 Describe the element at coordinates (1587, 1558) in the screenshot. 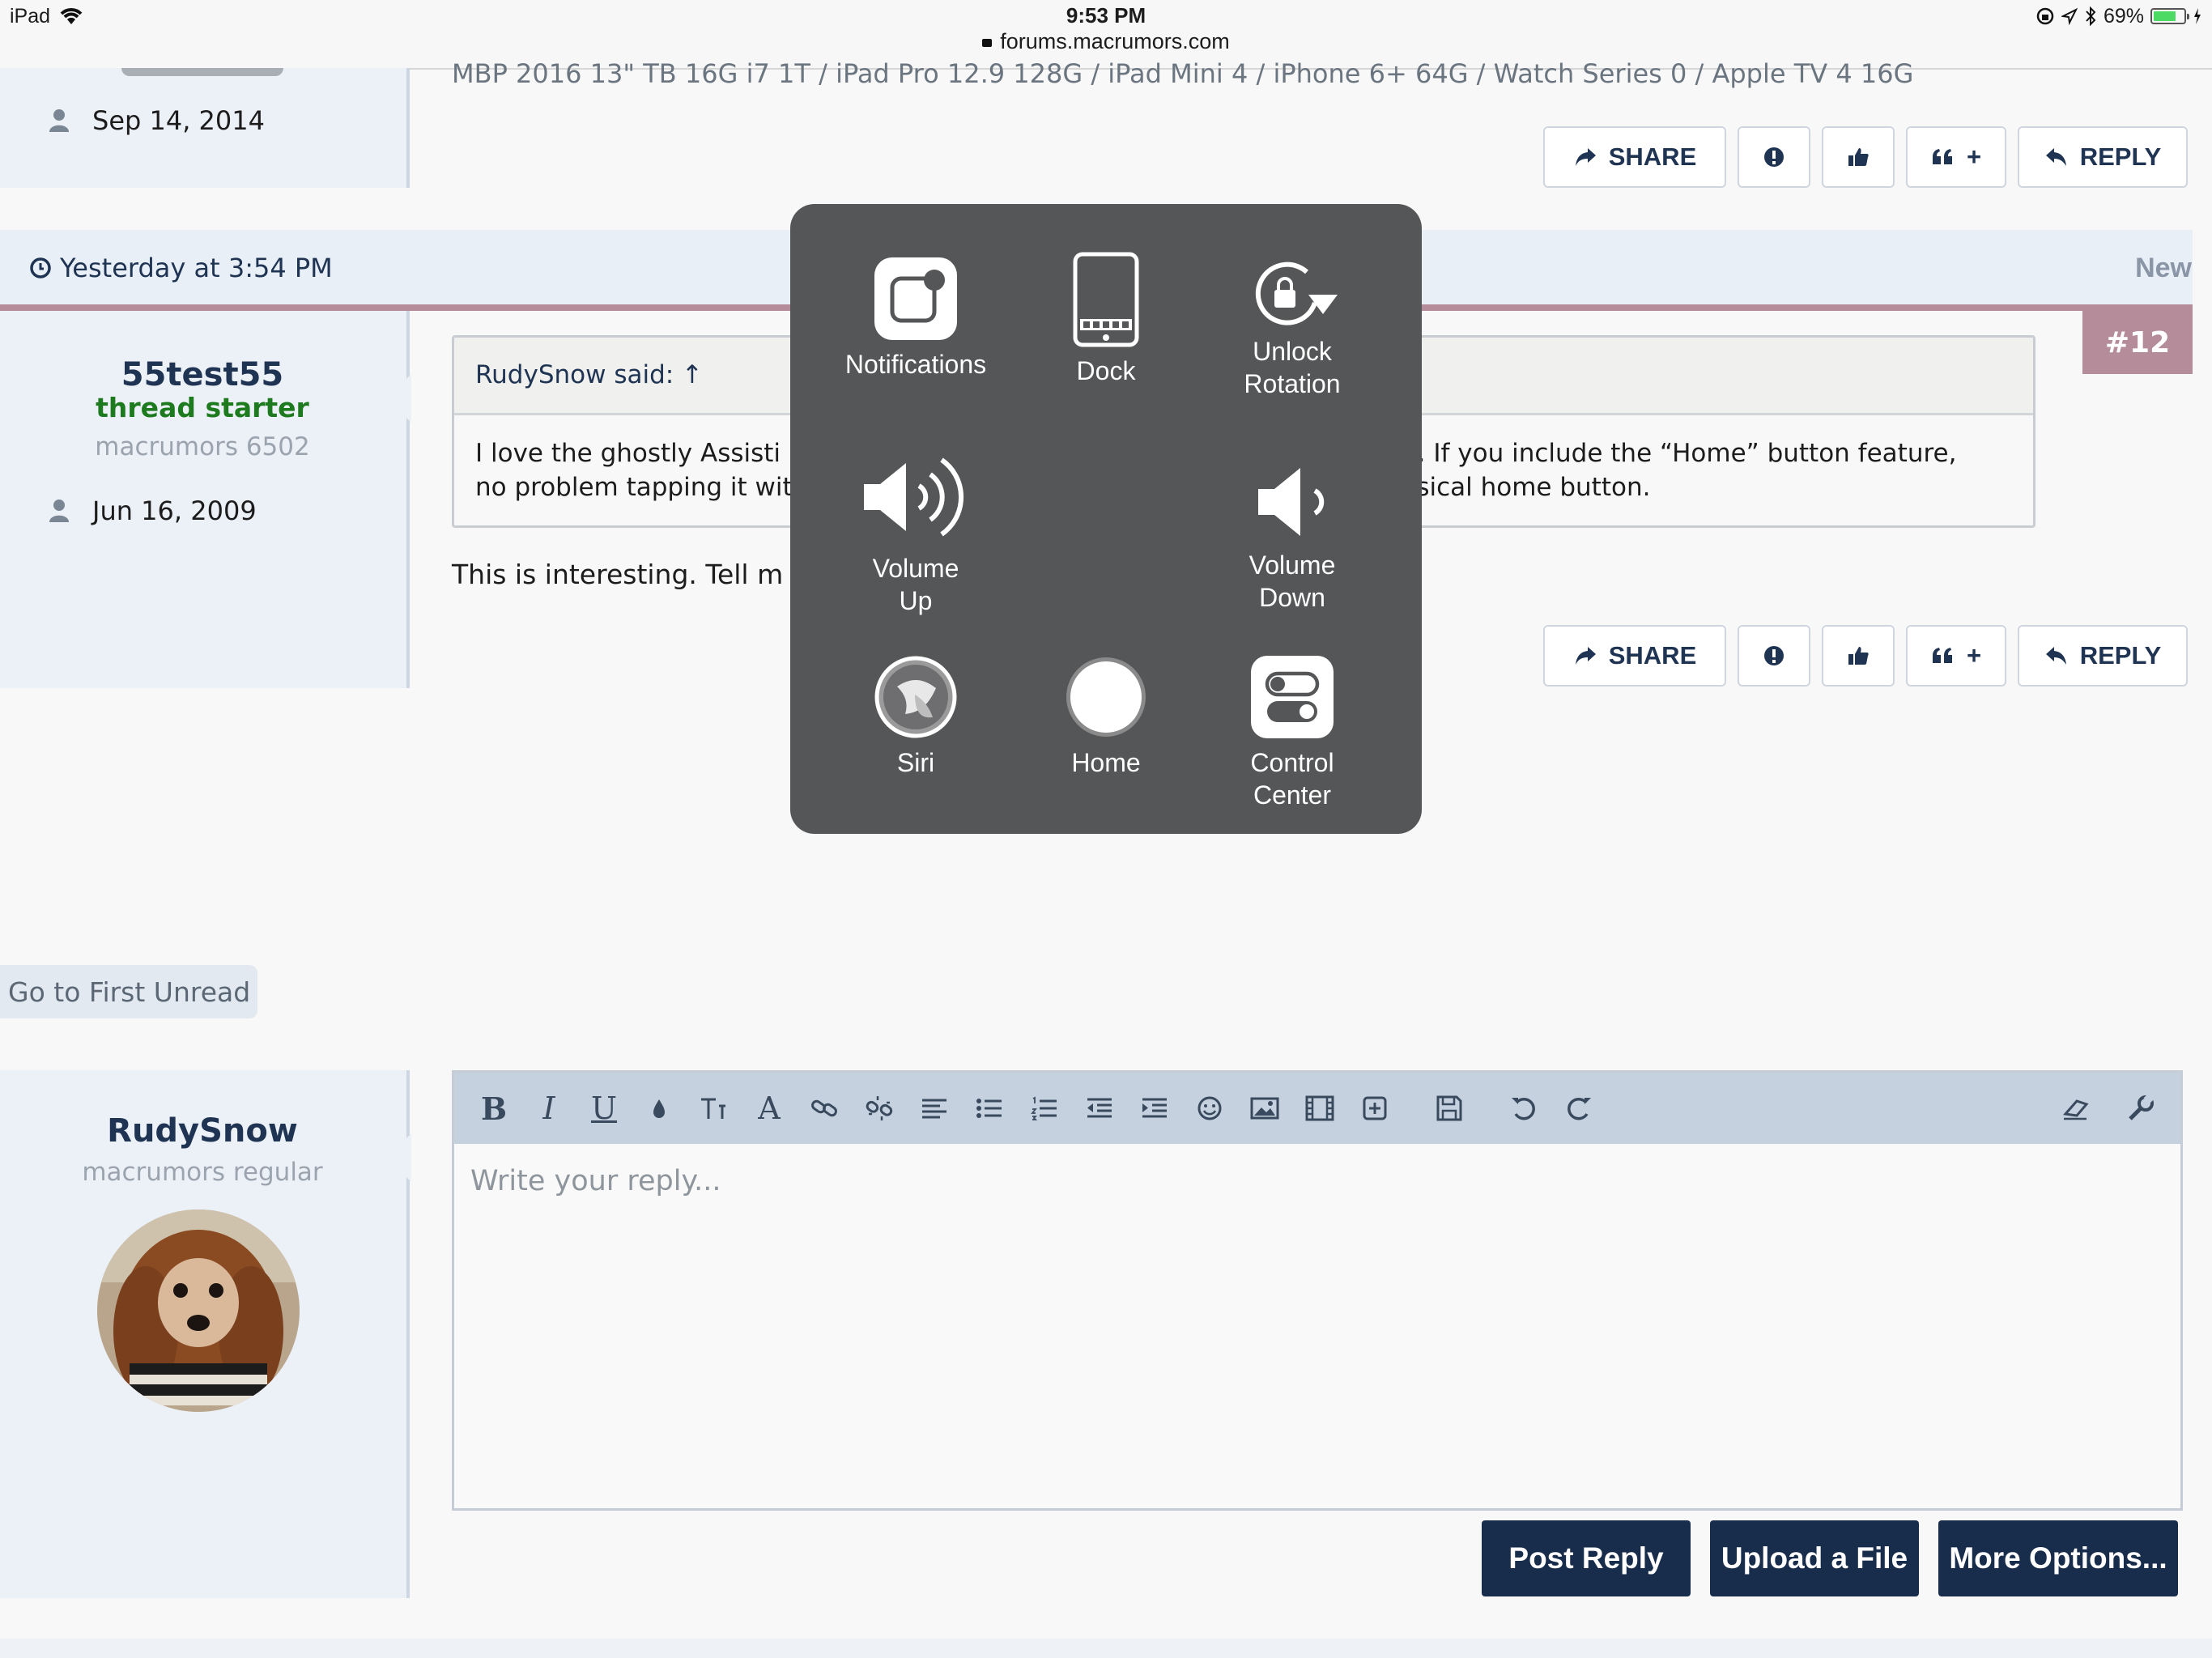

I see `post-reply-button: Post Reply` at that location.